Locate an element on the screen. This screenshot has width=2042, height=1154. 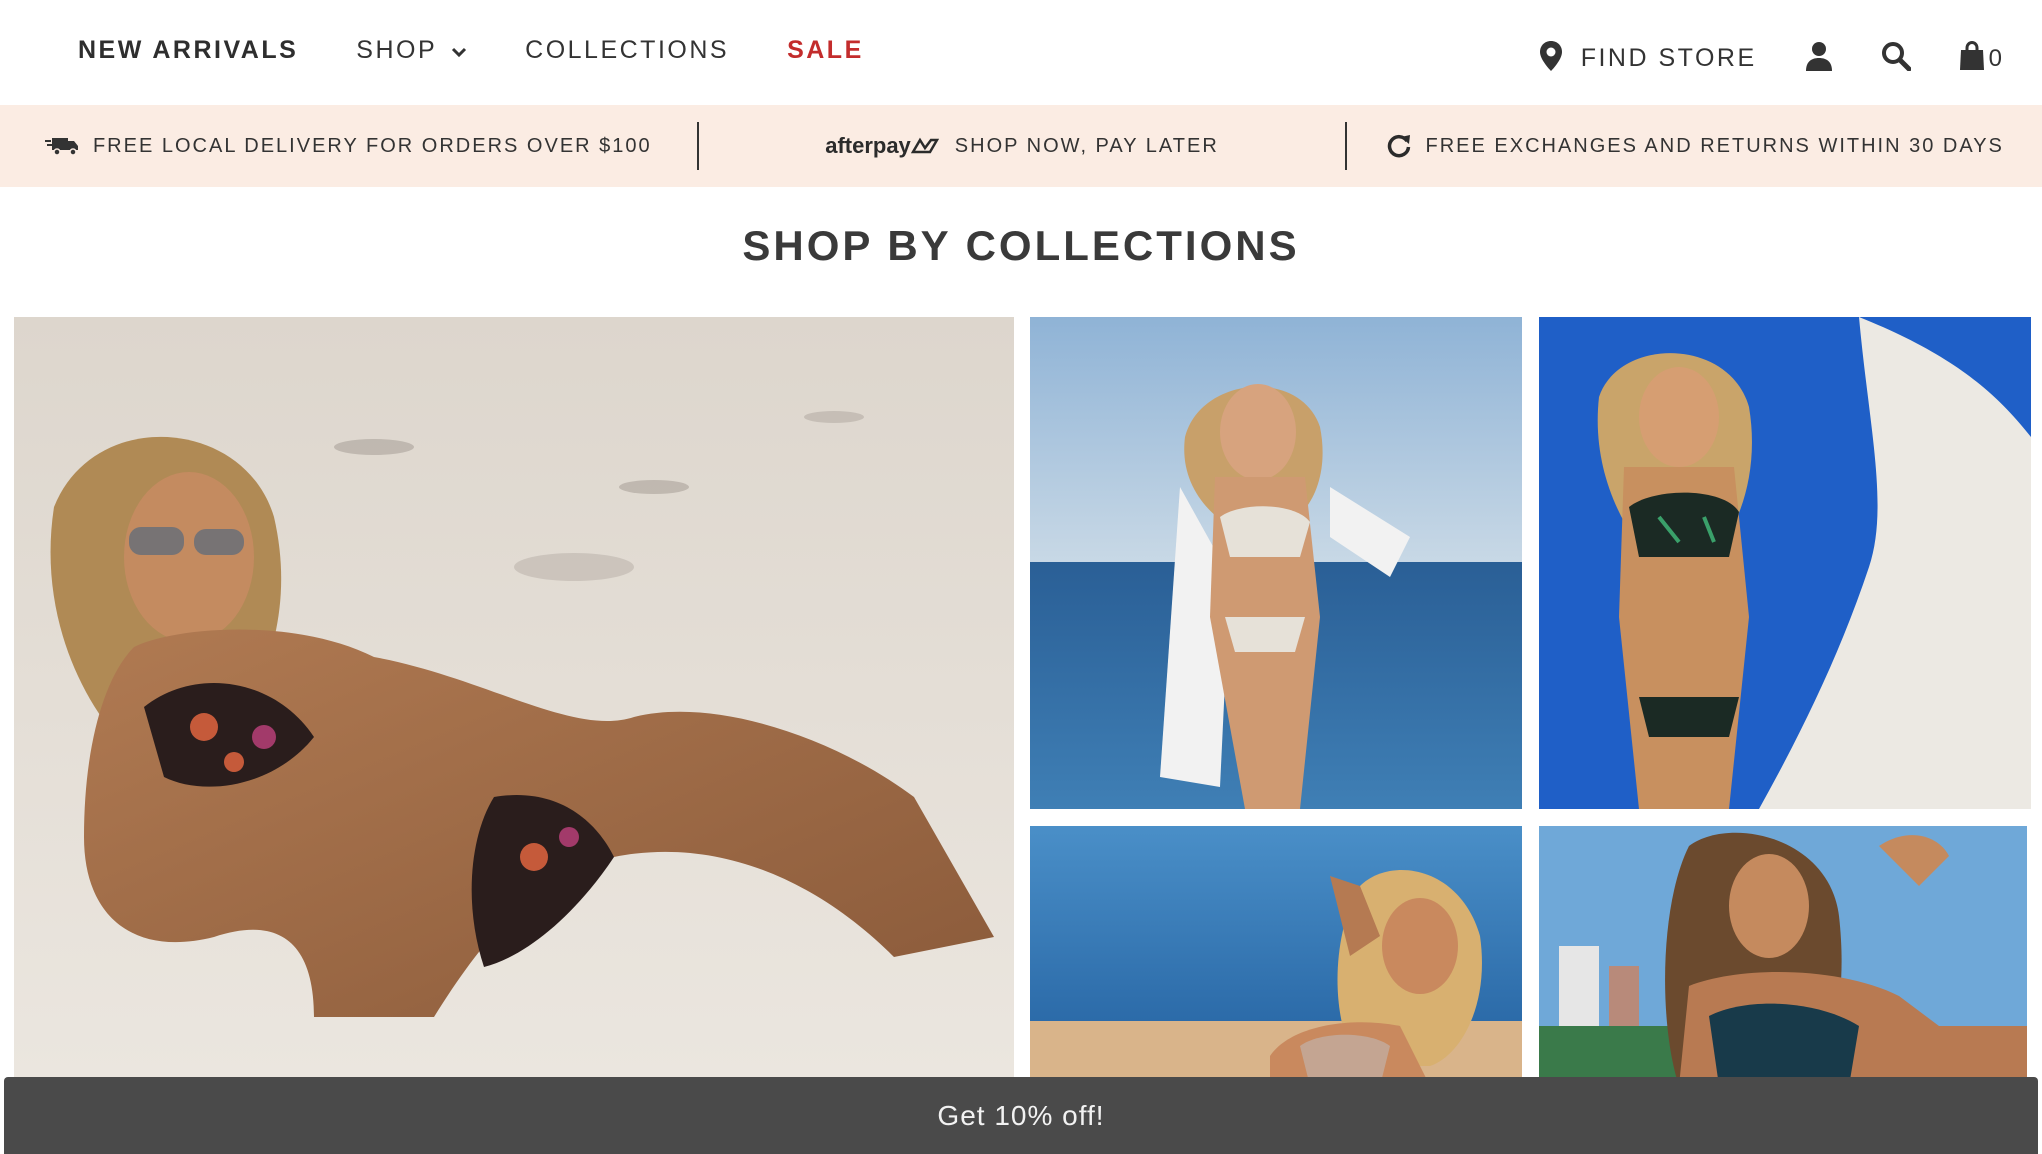
afterpay-logo: afterpay is located at coordinates (882, 146).